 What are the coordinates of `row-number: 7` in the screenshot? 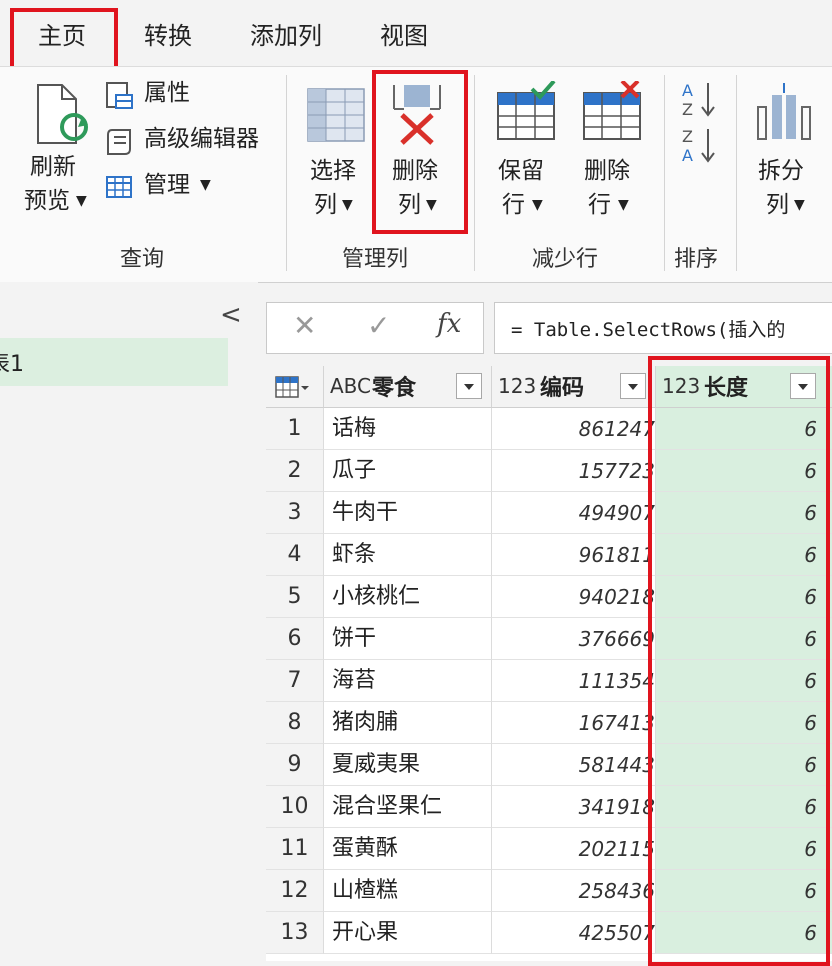 It's located at (295, 681).